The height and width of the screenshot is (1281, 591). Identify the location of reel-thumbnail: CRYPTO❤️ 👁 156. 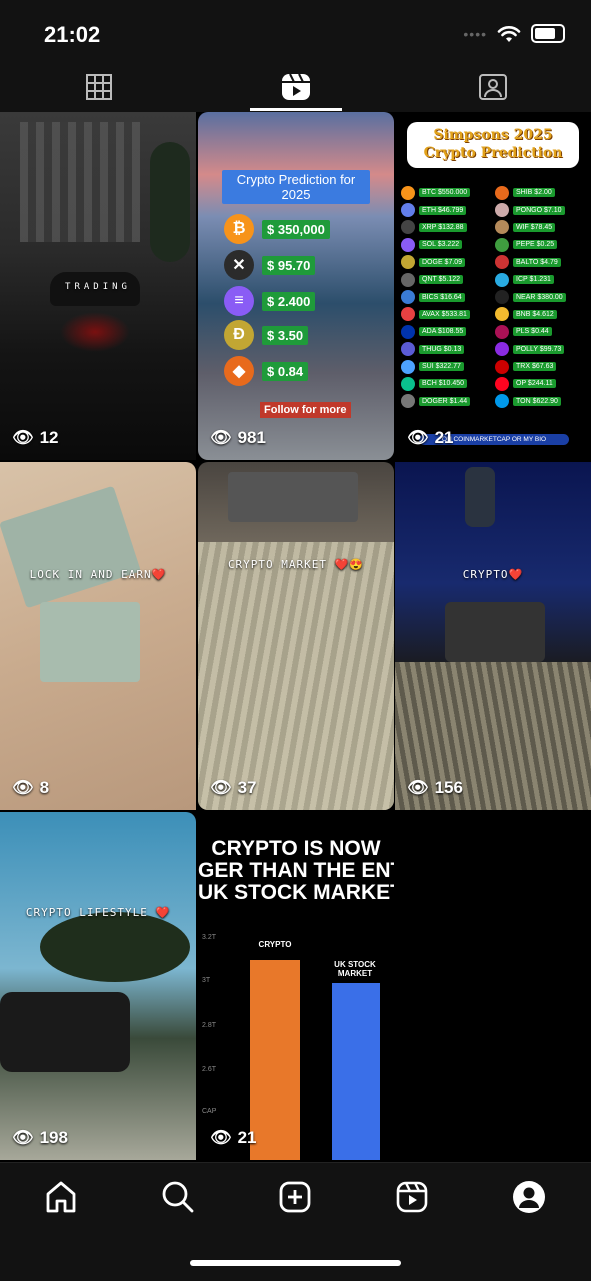
(493, 636).